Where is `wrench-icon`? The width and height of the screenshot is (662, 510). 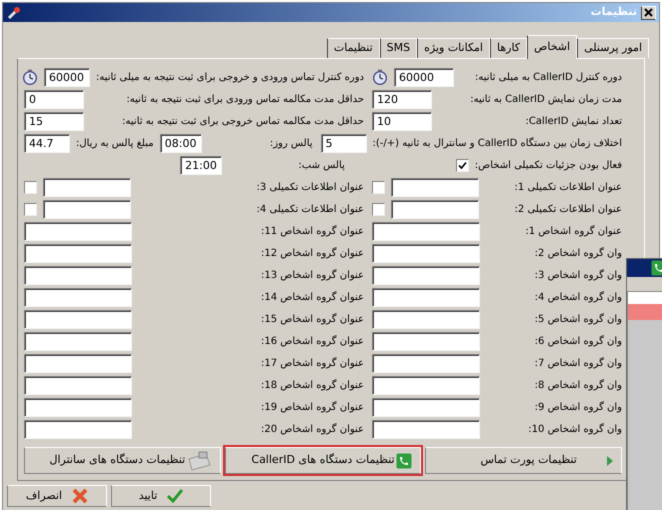 wrench-icon is located at coordinates (14, 12).